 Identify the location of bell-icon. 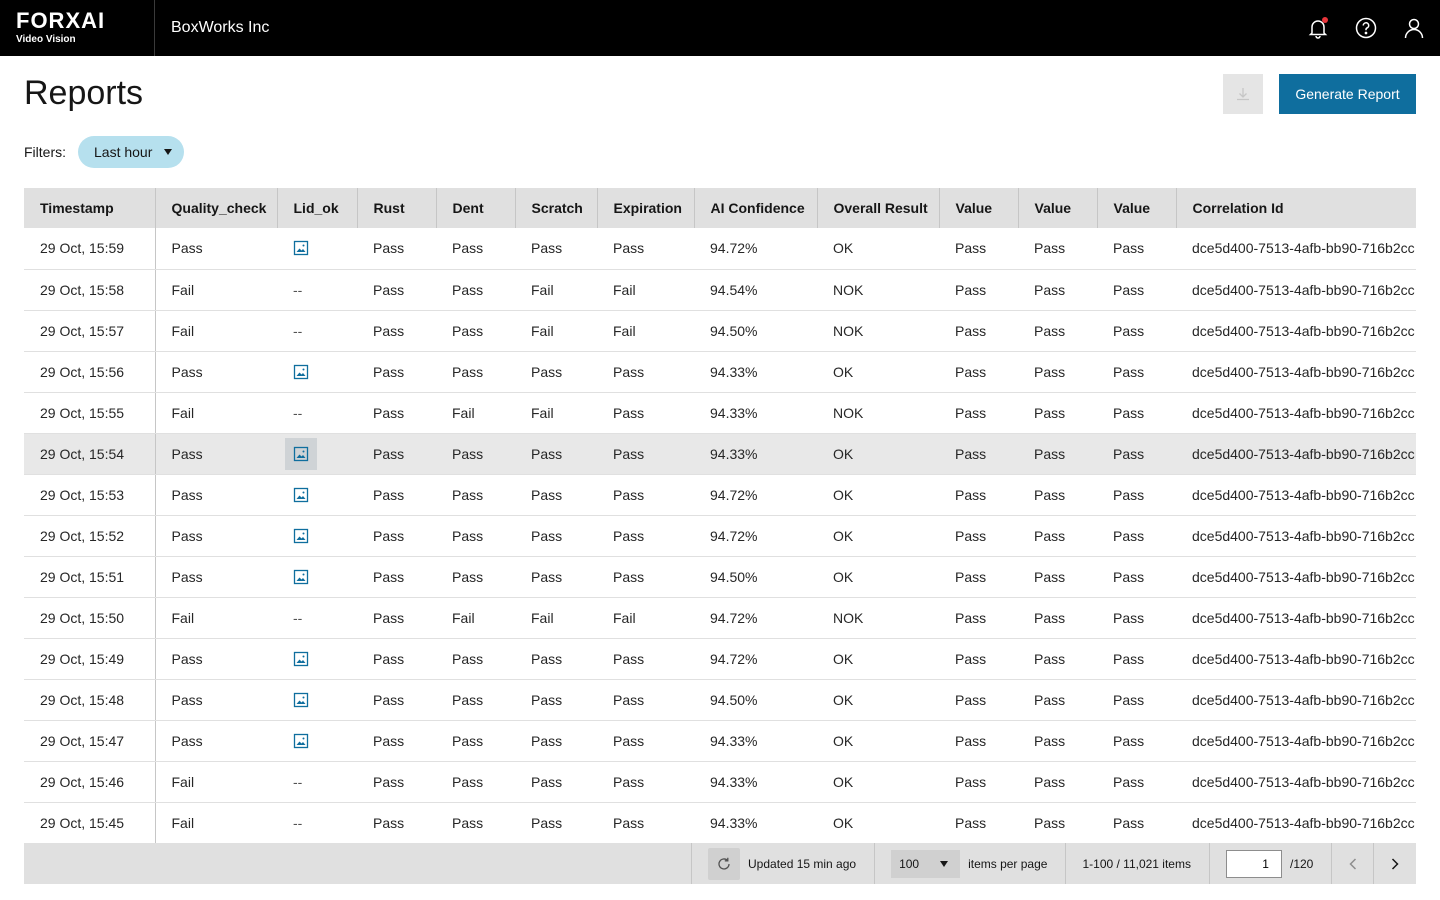
(1318, 28).